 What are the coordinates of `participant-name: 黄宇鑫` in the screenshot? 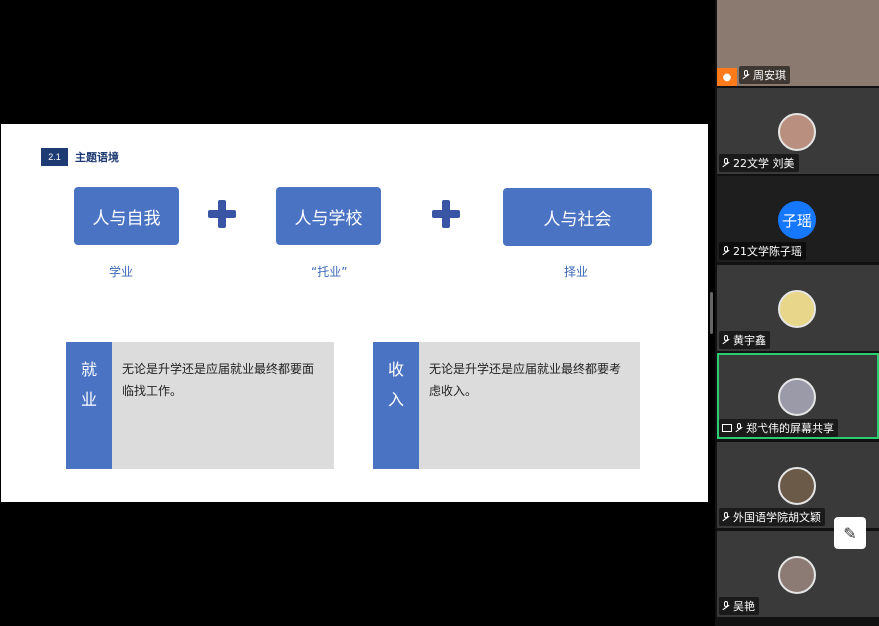 It's located at (749, 340).